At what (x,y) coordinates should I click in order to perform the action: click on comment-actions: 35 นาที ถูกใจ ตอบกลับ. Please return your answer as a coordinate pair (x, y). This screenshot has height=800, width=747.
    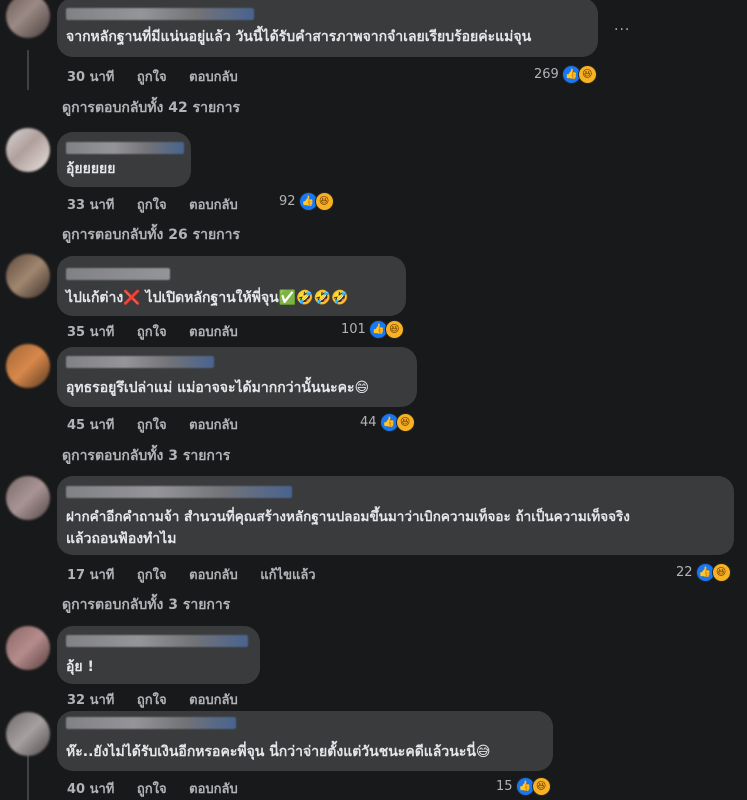
    Looking at the image, I should click on (161, 331).